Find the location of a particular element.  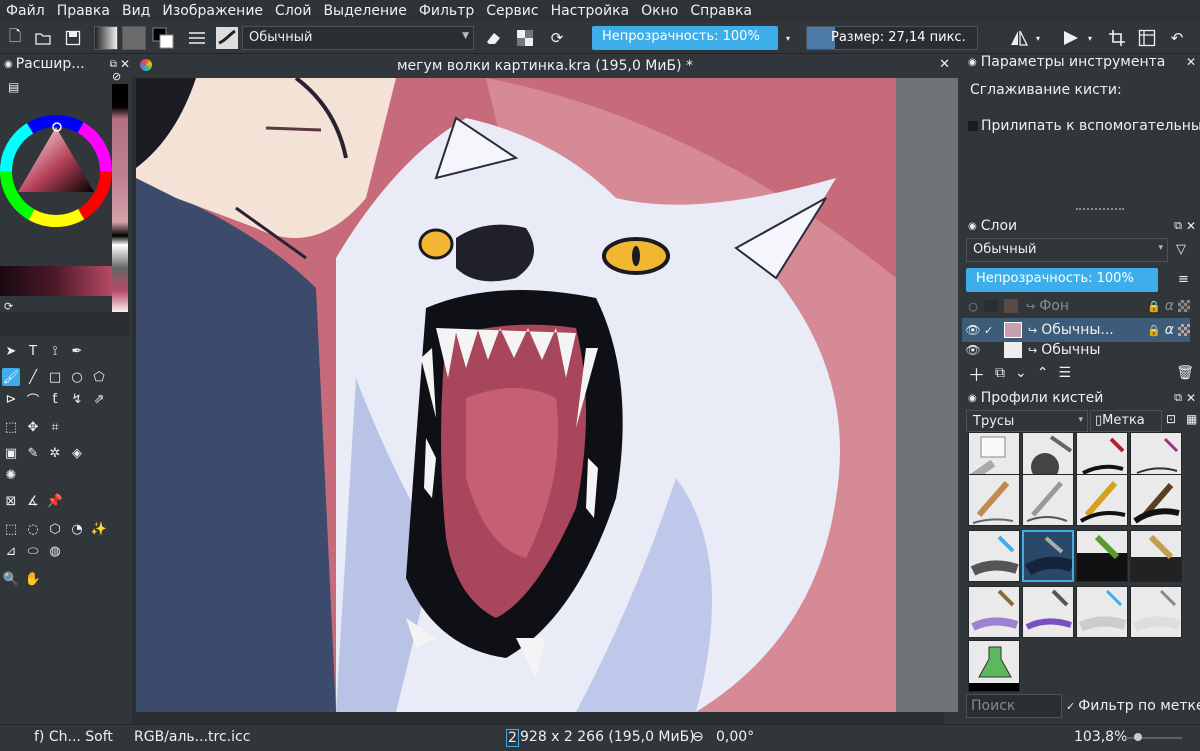

menu-tools: Сервис is located at coordinates (512, 11).